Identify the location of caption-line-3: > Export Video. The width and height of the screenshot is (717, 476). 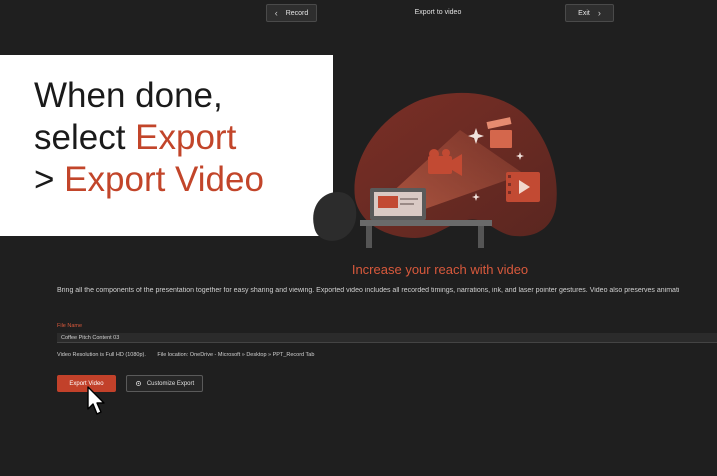
(183, 180).